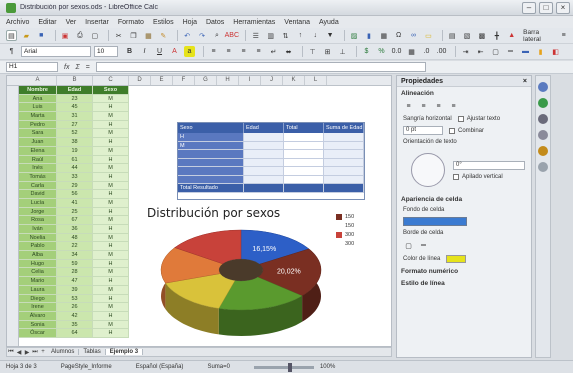 The height and width of the screenshot is (373, 573). I want to click on table-cell: 28, so click(75, 273).